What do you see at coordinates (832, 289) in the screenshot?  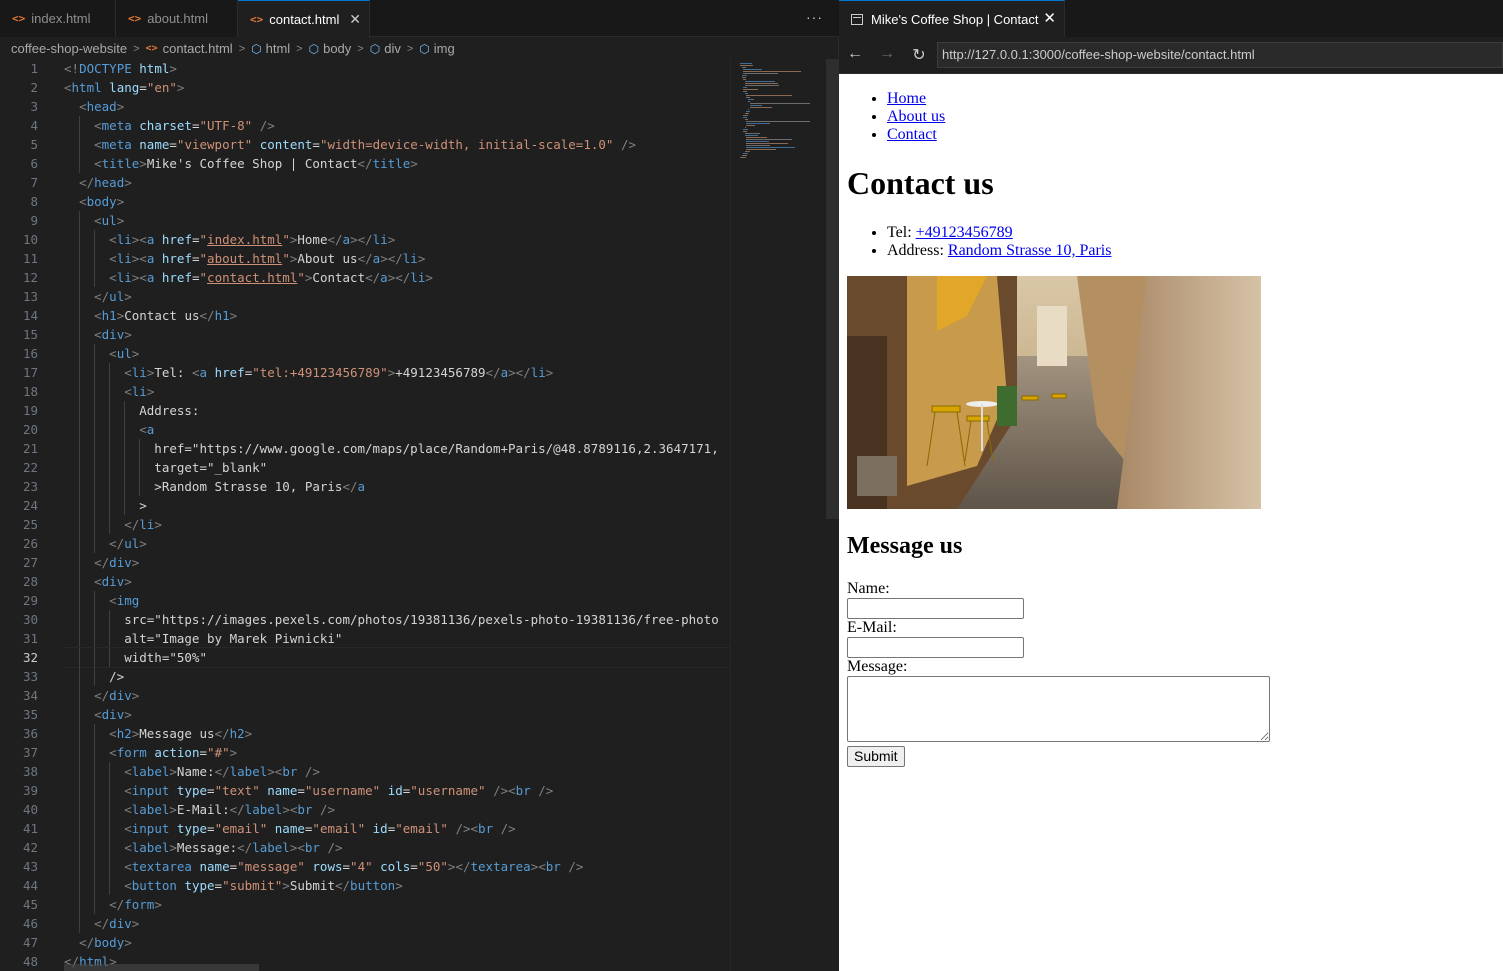 I see `scrollbar-thumb` at bounding box center [832, 289].